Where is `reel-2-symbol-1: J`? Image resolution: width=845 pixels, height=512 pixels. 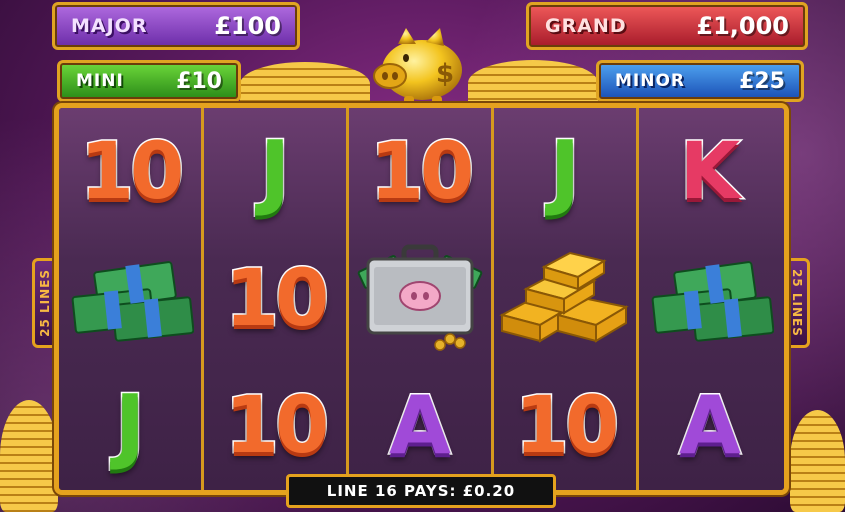 reel-2-symbol-1: J is located at coordinates (275, 171).